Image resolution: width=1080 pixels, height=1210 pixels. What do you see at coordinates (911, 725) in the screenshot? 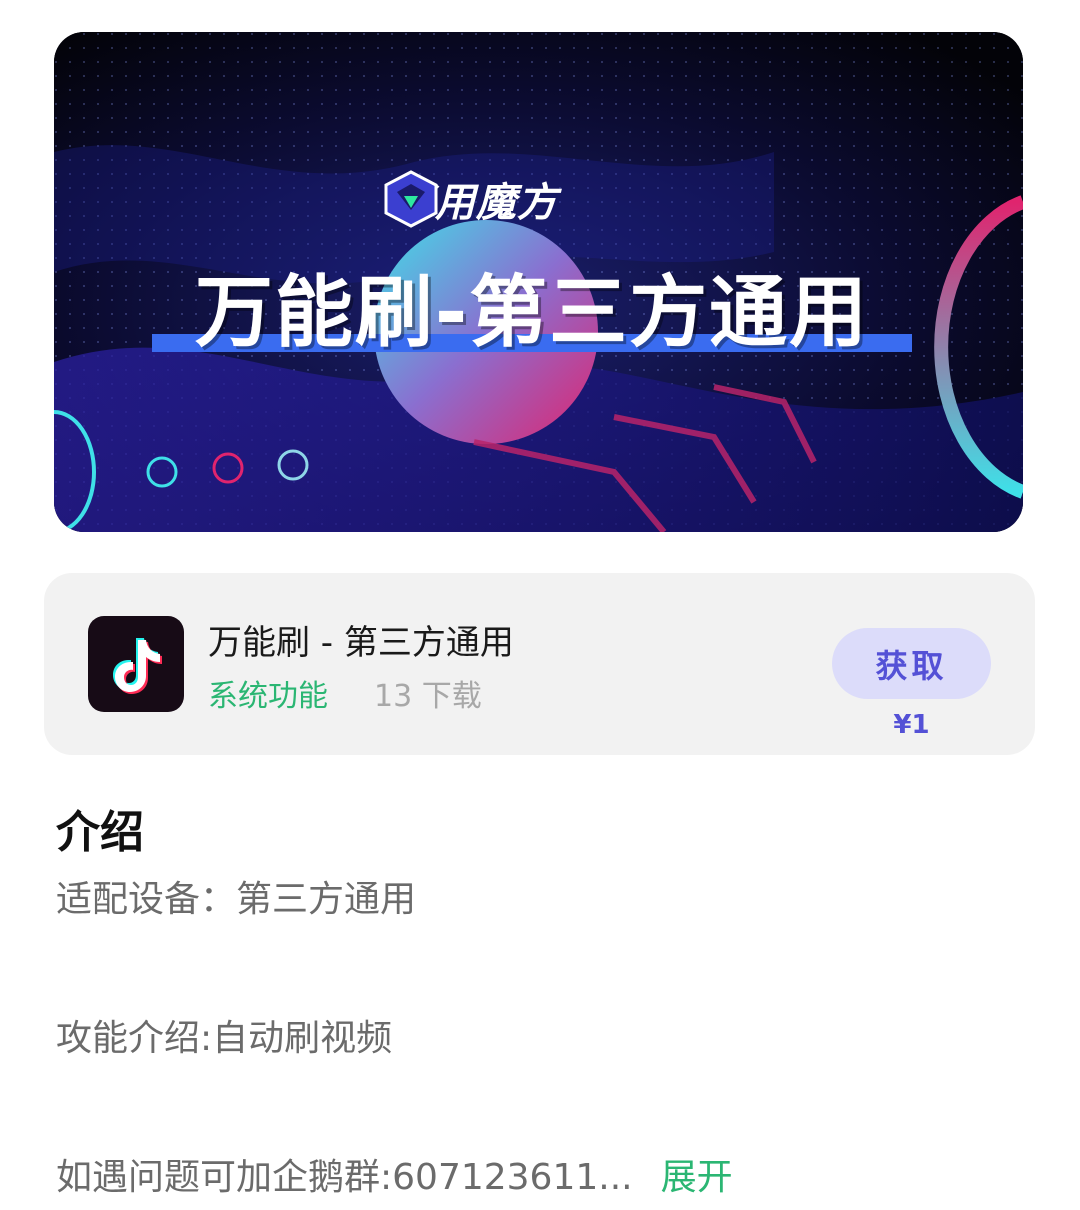
I see `price-label: ¥1` at bounding box center [911, 725].